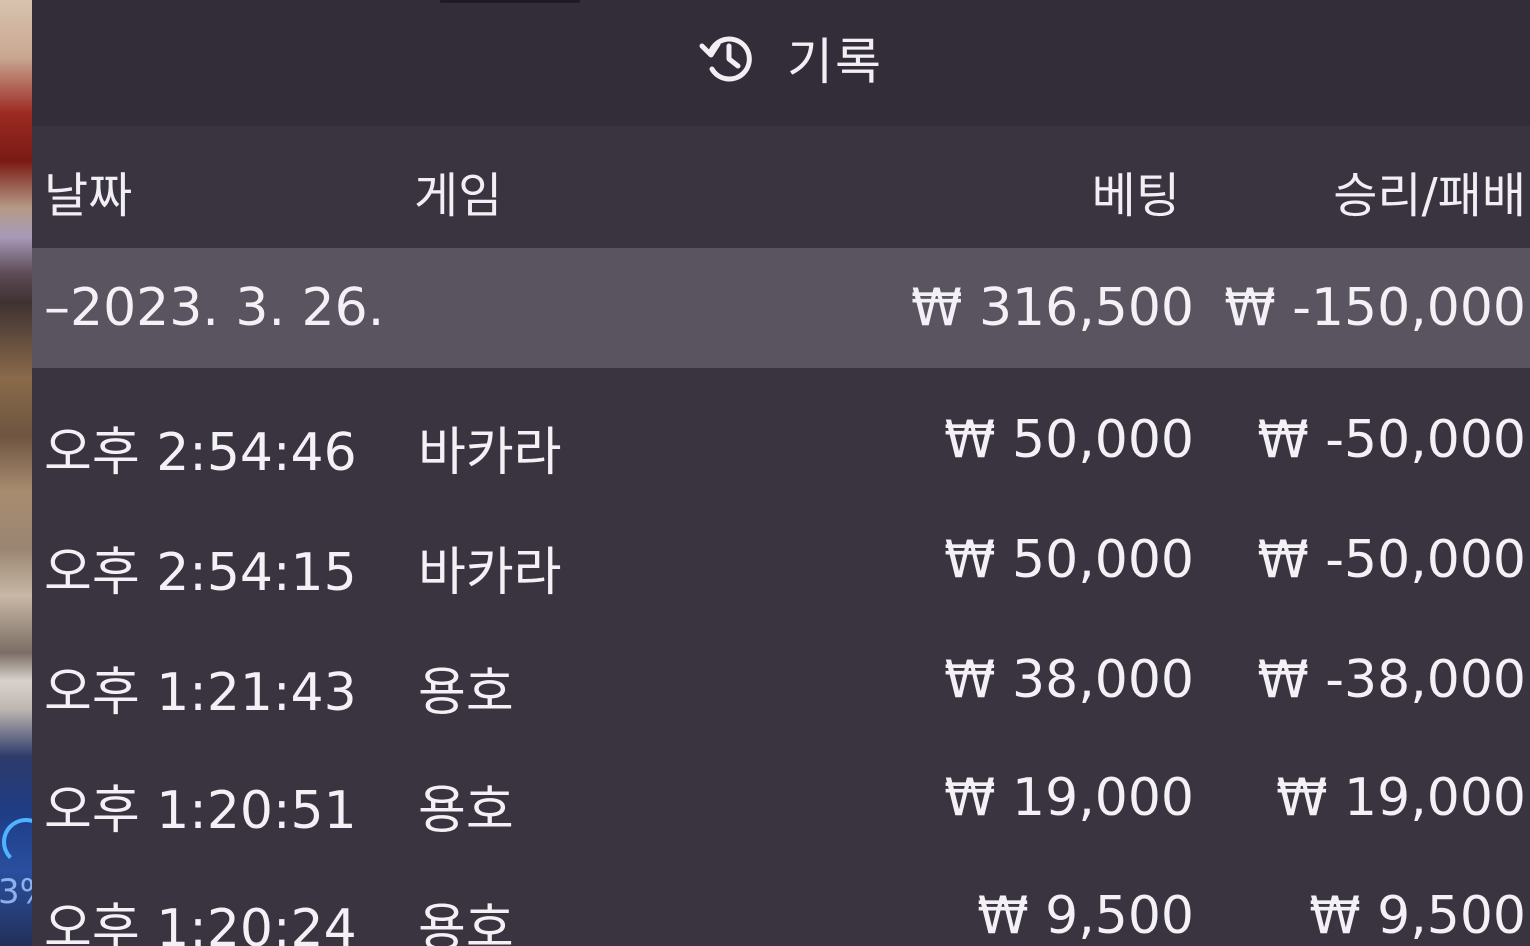 This screenshot has width=1530, height=946. I want to click on row-time: 오후 1:20:51, so click(200, 811).